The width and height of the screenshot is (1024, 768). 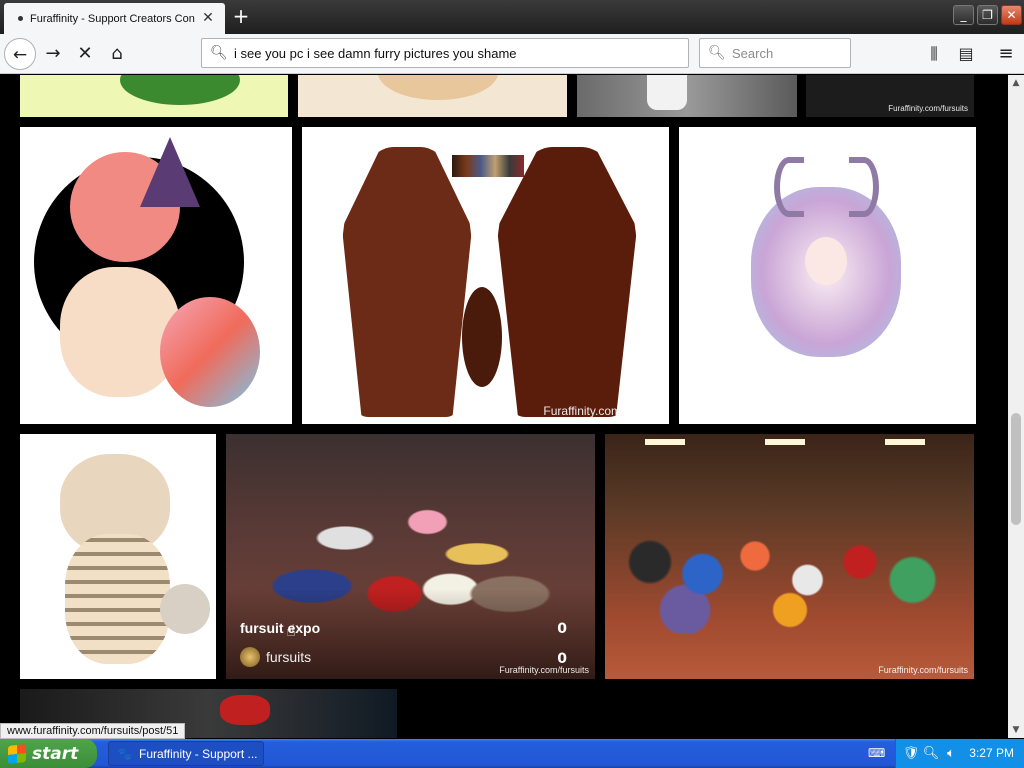 I want to click on ceiling-lights, so click(x=789, y=442).